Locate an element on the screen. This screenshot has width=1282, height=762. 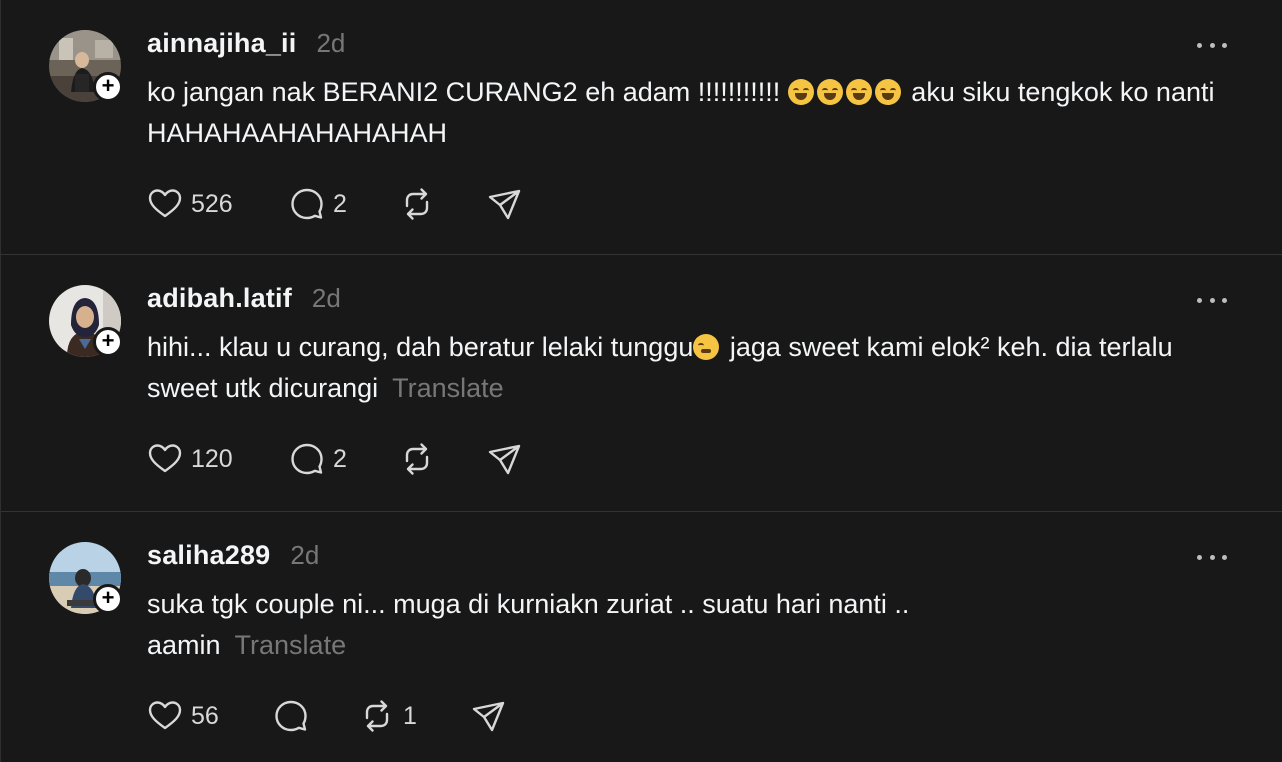
repost-count: 1 is located at coordinates (410, 715).